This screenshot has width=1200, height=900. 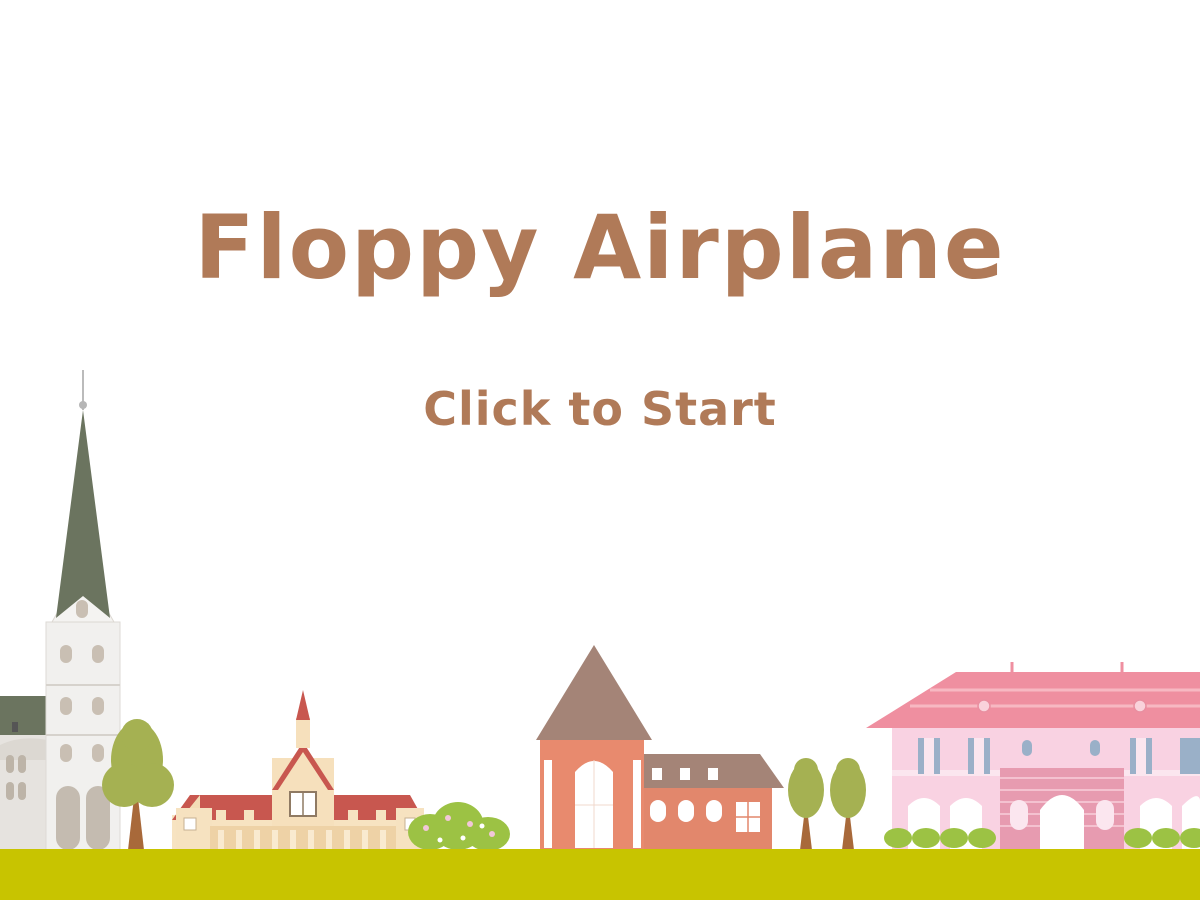 What do you see at coordinates (600, 874) in the screenshot?
I see `ground` at bounding box center [600, 874].